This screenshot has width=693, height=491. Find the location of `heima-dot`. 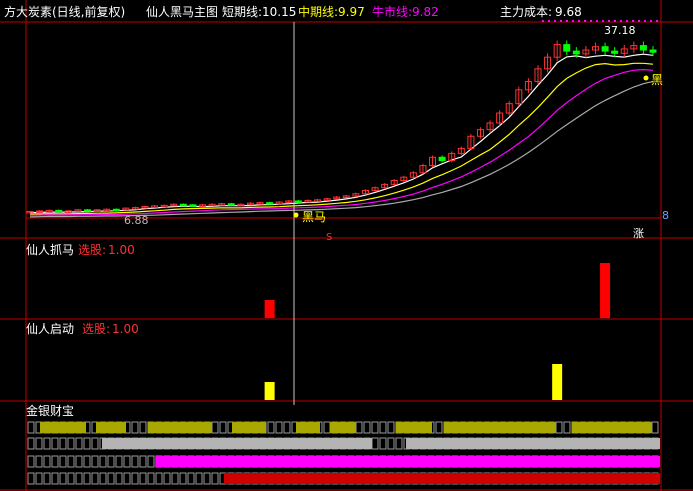

heima-dot is located at coordinates (296, 215).